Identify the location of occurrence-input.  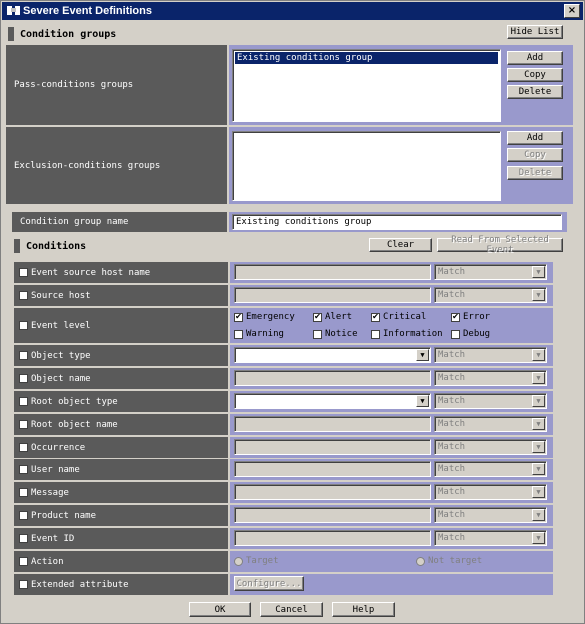
(332, 447).